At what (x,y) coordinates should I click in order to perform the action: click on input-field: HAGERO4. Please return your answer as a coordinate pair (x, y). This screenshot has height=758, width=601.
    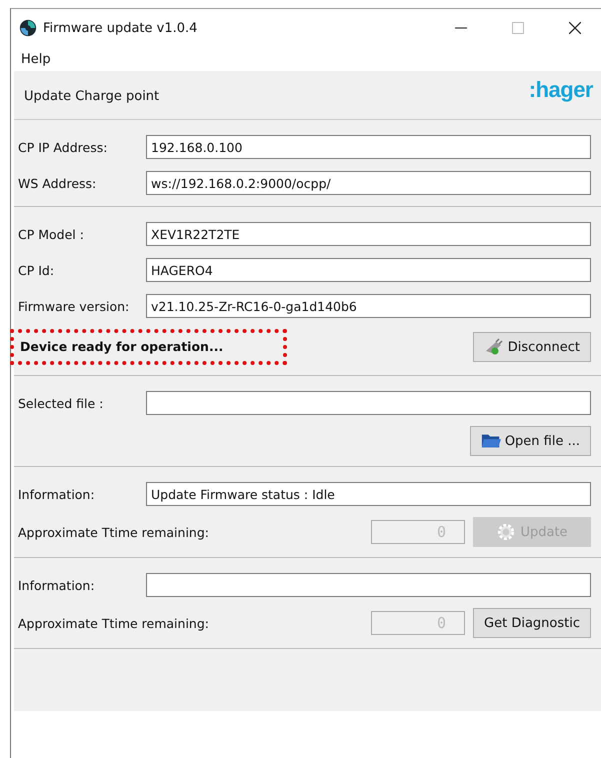
    Looking at the image, I should click on (368, 270).